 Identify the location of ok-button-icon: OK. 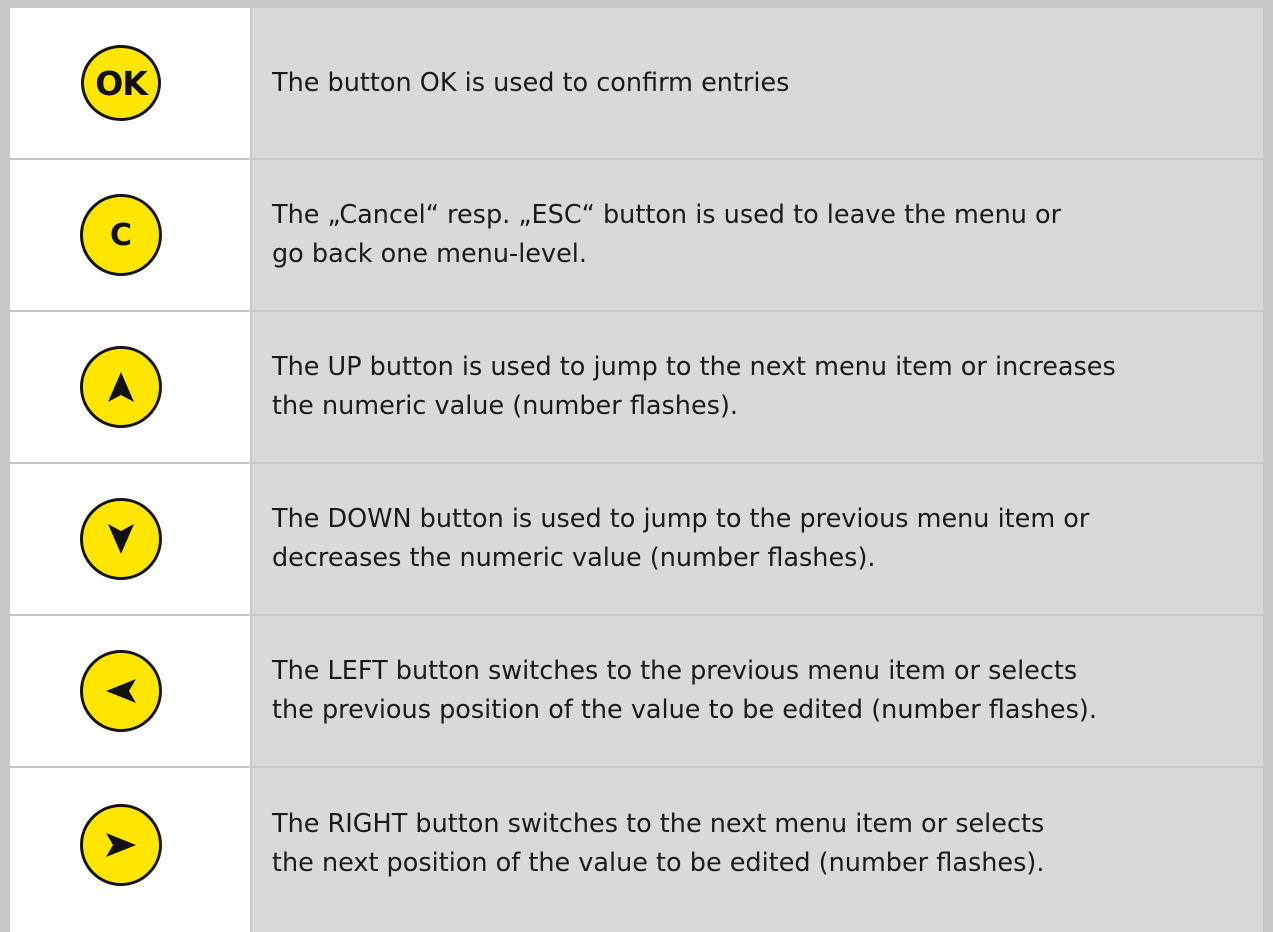
(121, 83).